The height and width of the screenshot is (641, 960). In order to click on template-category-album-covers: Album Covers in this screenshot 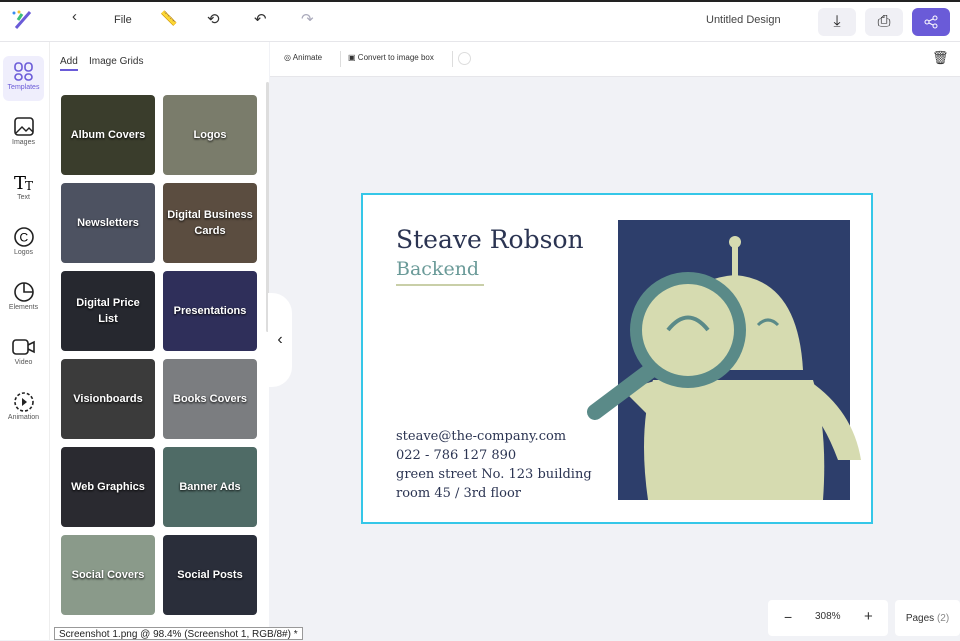, I will do `click(108, 135)`.